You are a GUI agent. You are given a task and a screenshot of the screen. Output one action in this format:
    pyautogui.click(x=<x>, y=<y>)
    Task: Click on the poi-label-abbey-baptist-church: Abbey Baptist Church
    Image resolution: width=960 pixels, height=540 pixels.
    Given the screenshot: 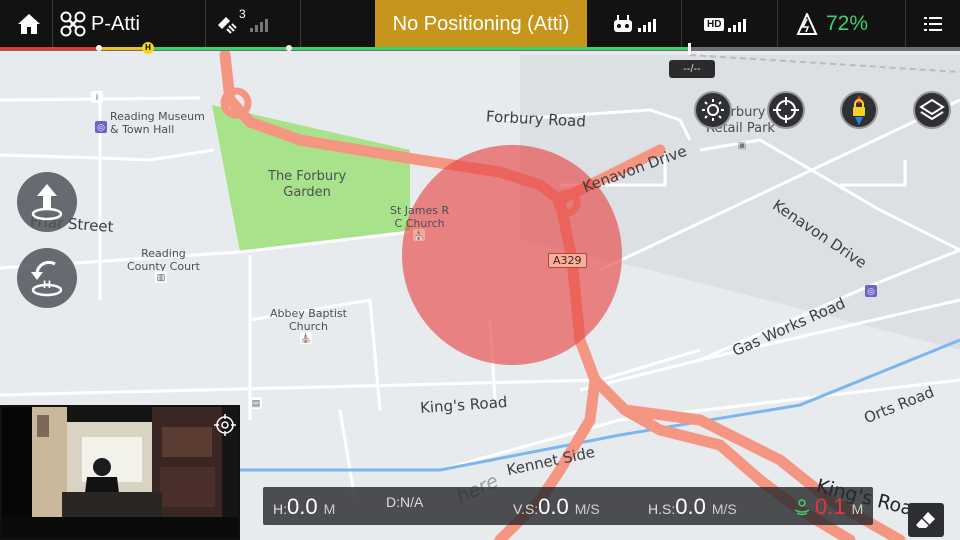 What is the action you would take?
    pyautogui.click(x=308, y=320)
    